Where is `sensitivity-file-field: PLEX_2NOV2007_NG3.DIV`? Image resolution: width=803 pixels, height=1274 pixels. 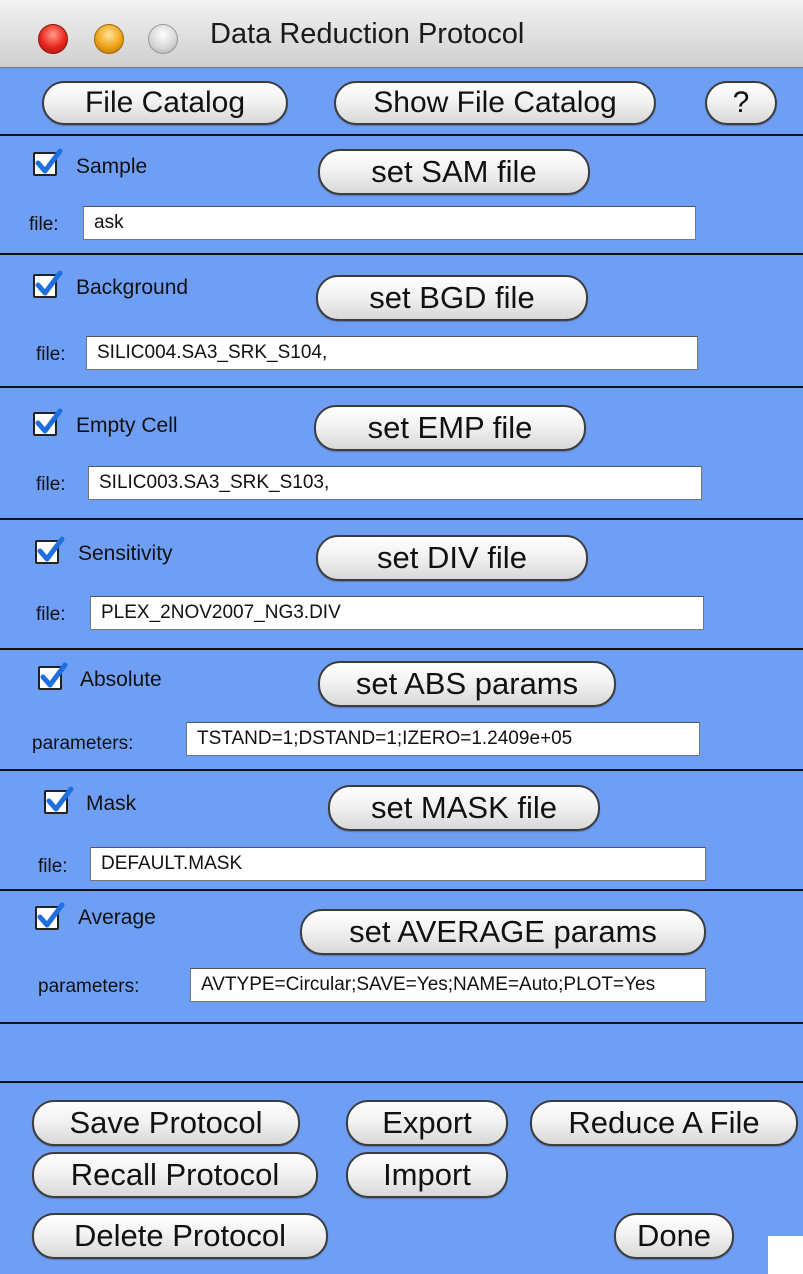
sensitivity-file-field: PLEX_2NOV2007_NG3.DIV is located at coordinates (397, 613).